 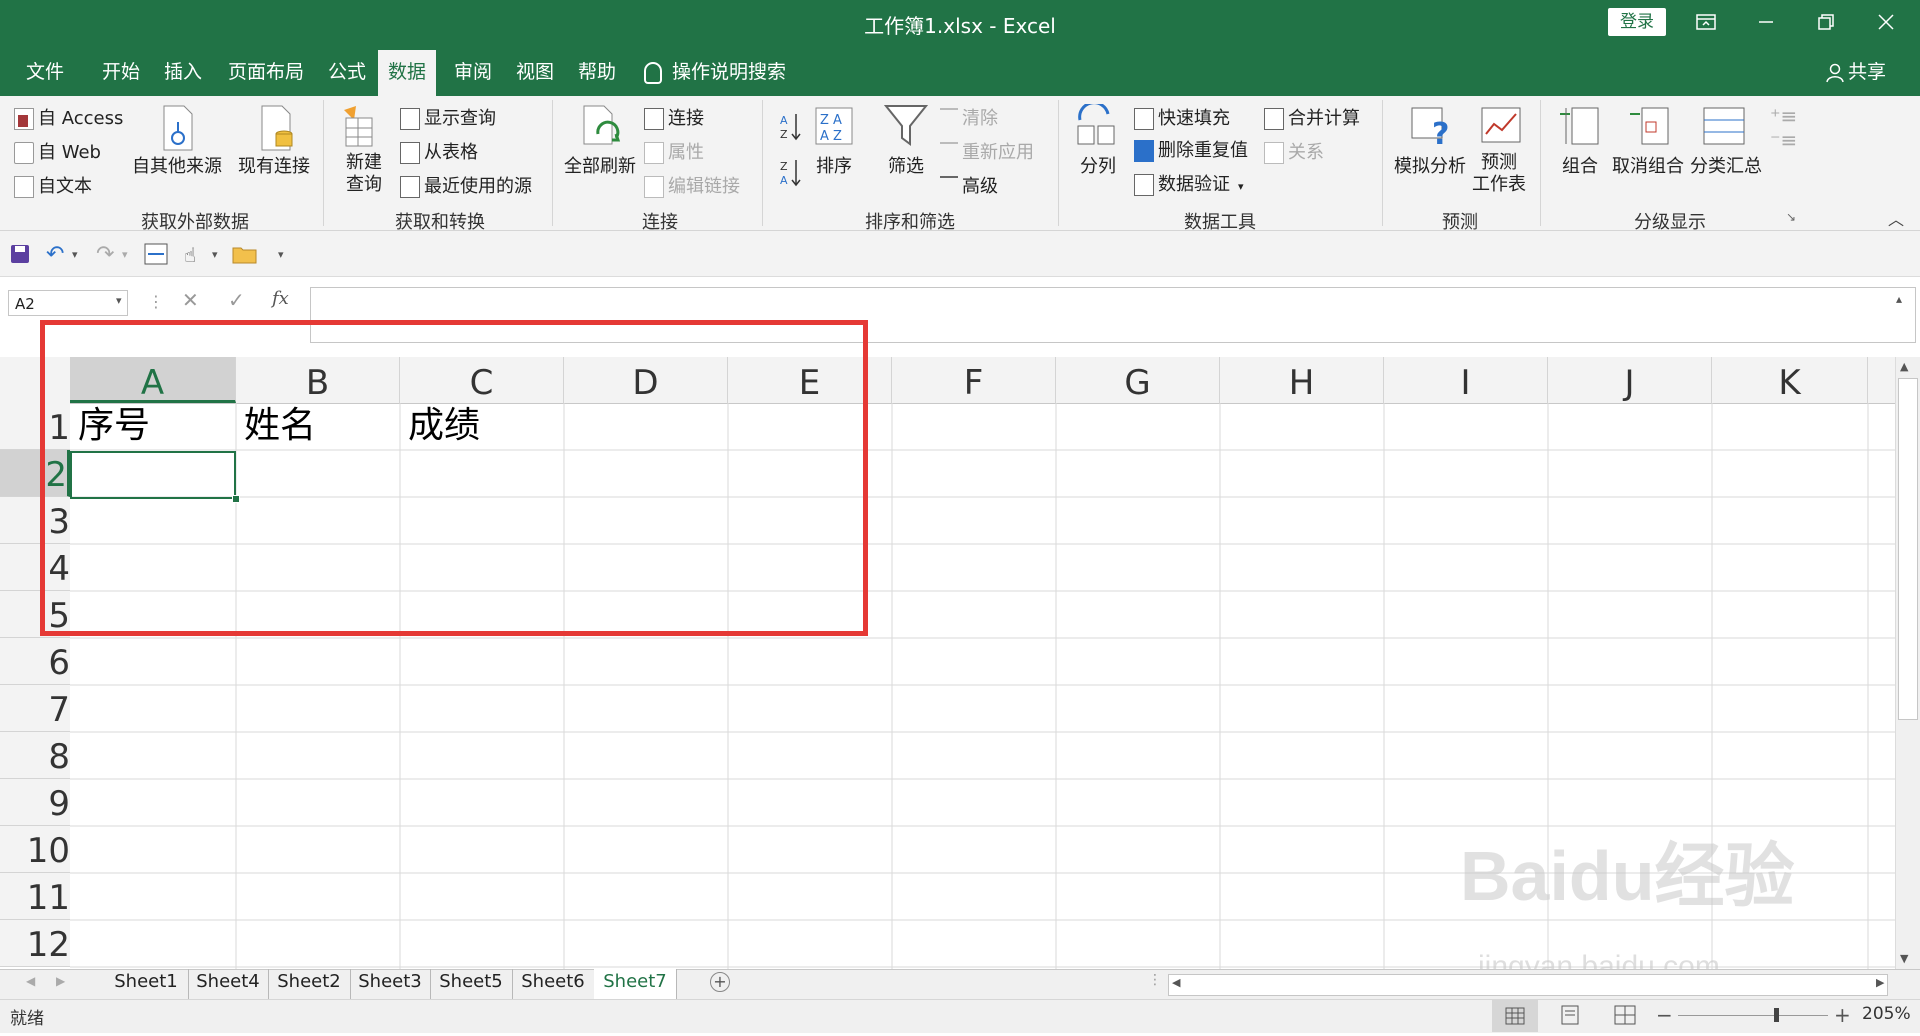 What do you see at coordinates (1886, 22) in the screenshot?
I see `close-icon` at bounding box center [1886, 22].